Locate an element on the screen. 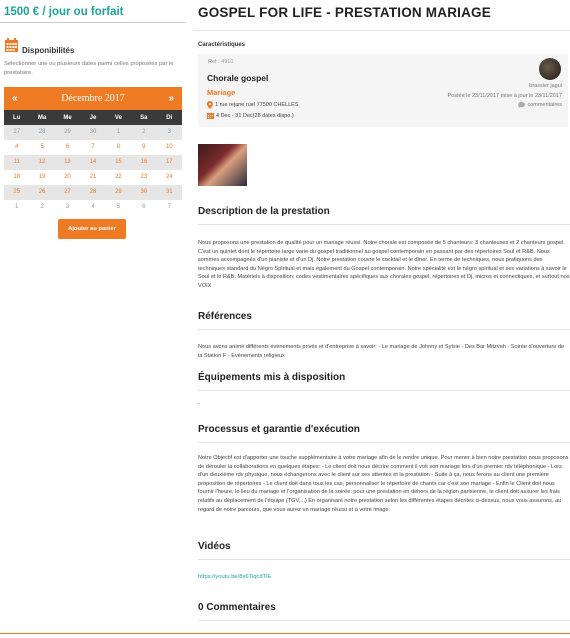 Image resolution: width=570 pixels, height=638 pixels. prev-month-button: « is located at coordinates (15, 98).